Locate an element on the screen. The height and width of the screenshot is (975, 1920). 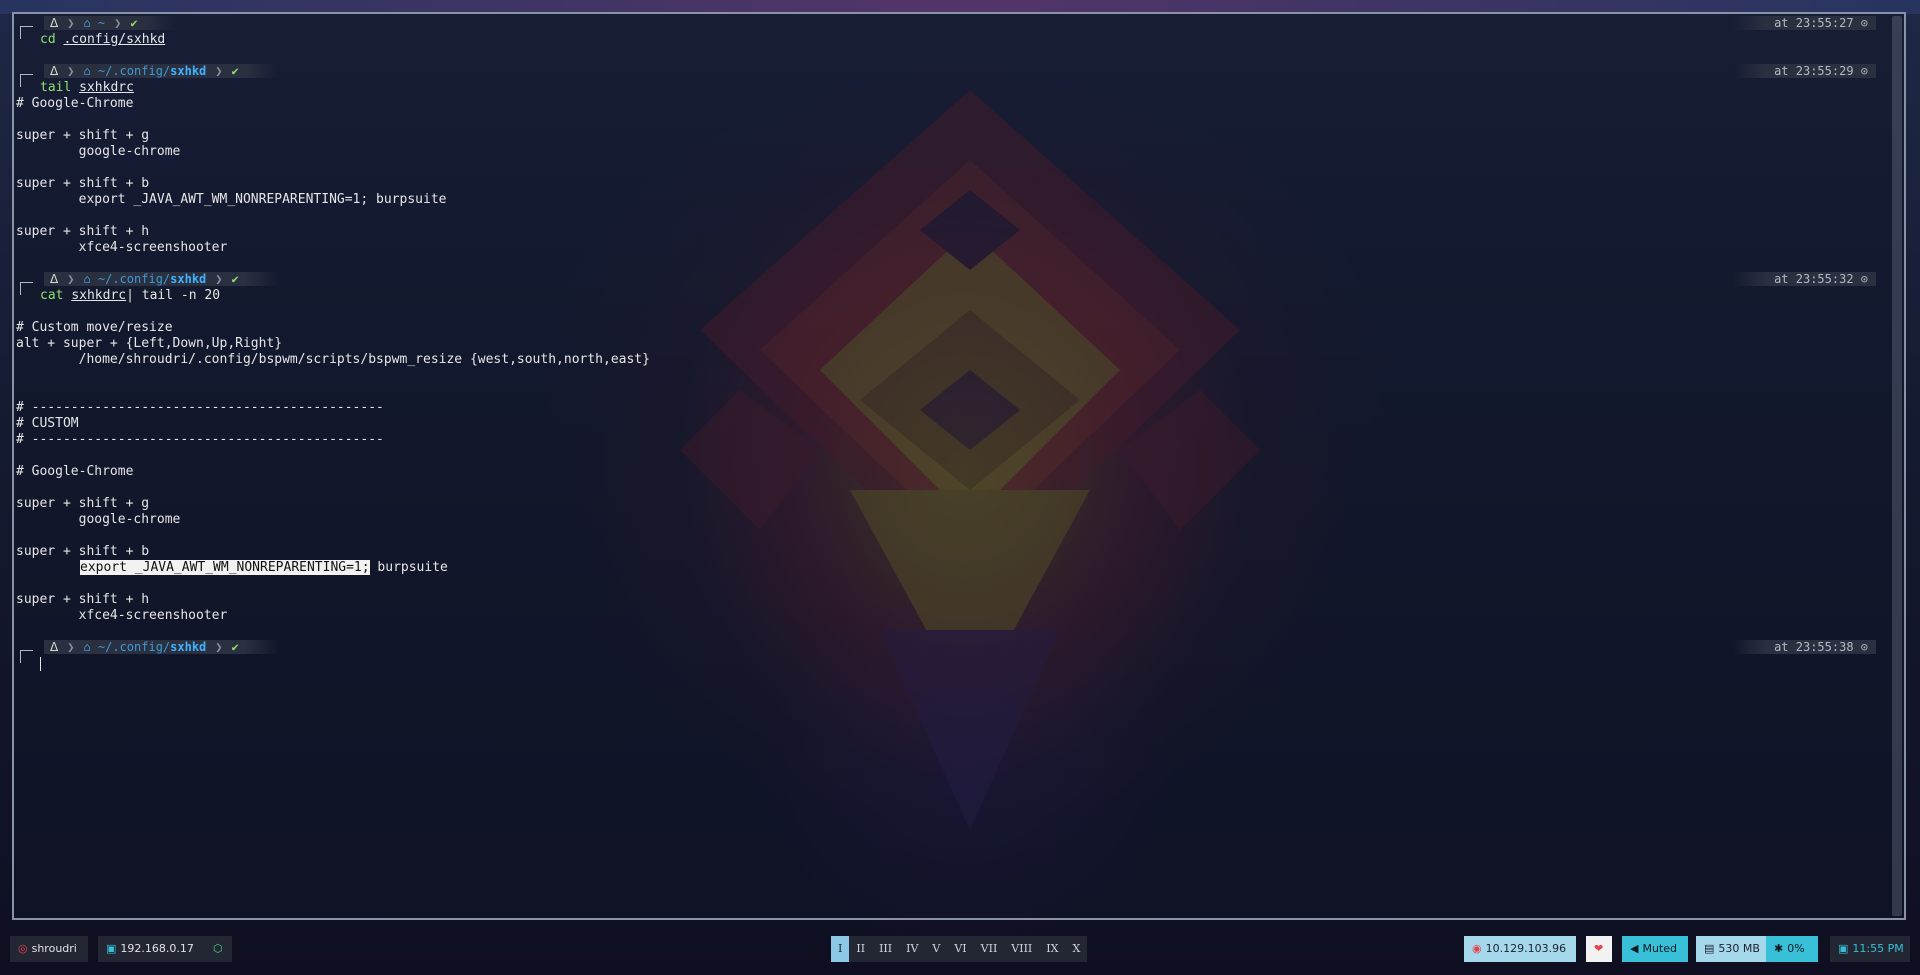
clock-icon: ▣ is located at coordinates (1843, 948).